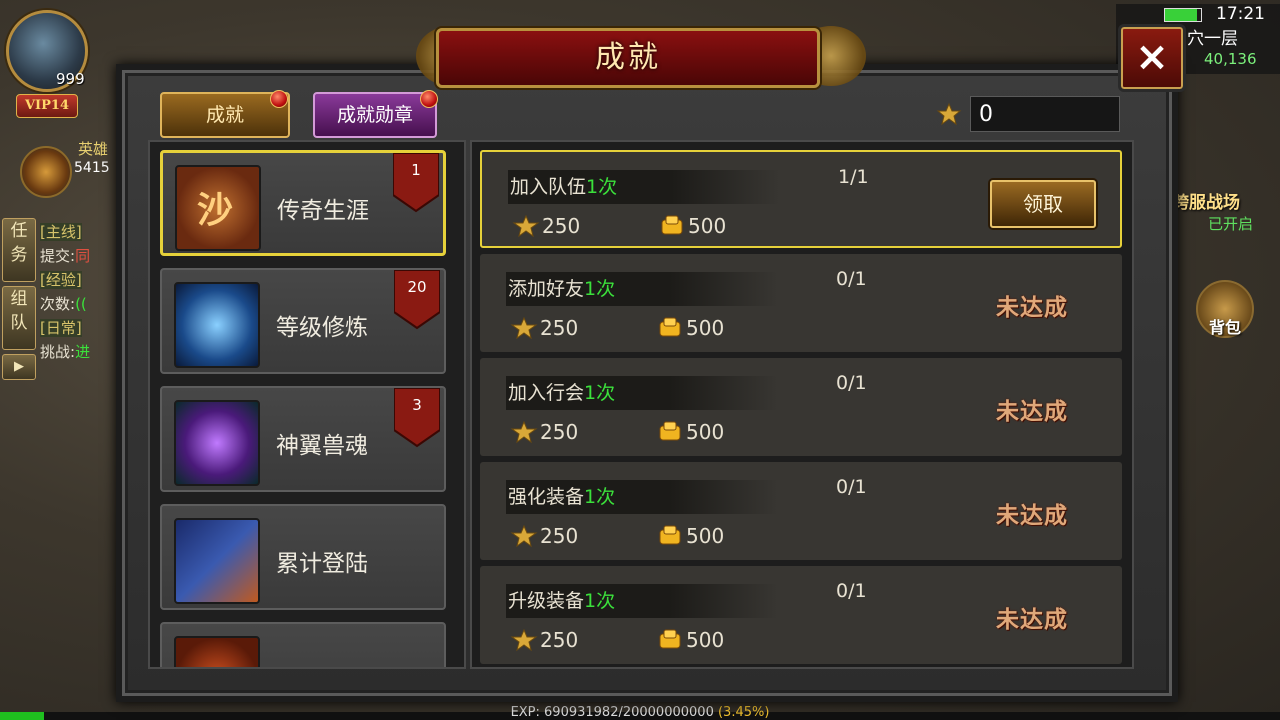 The width and height of the screenshot is (1280, 720). I want to click on category-badge: 20, so click(417, 299).